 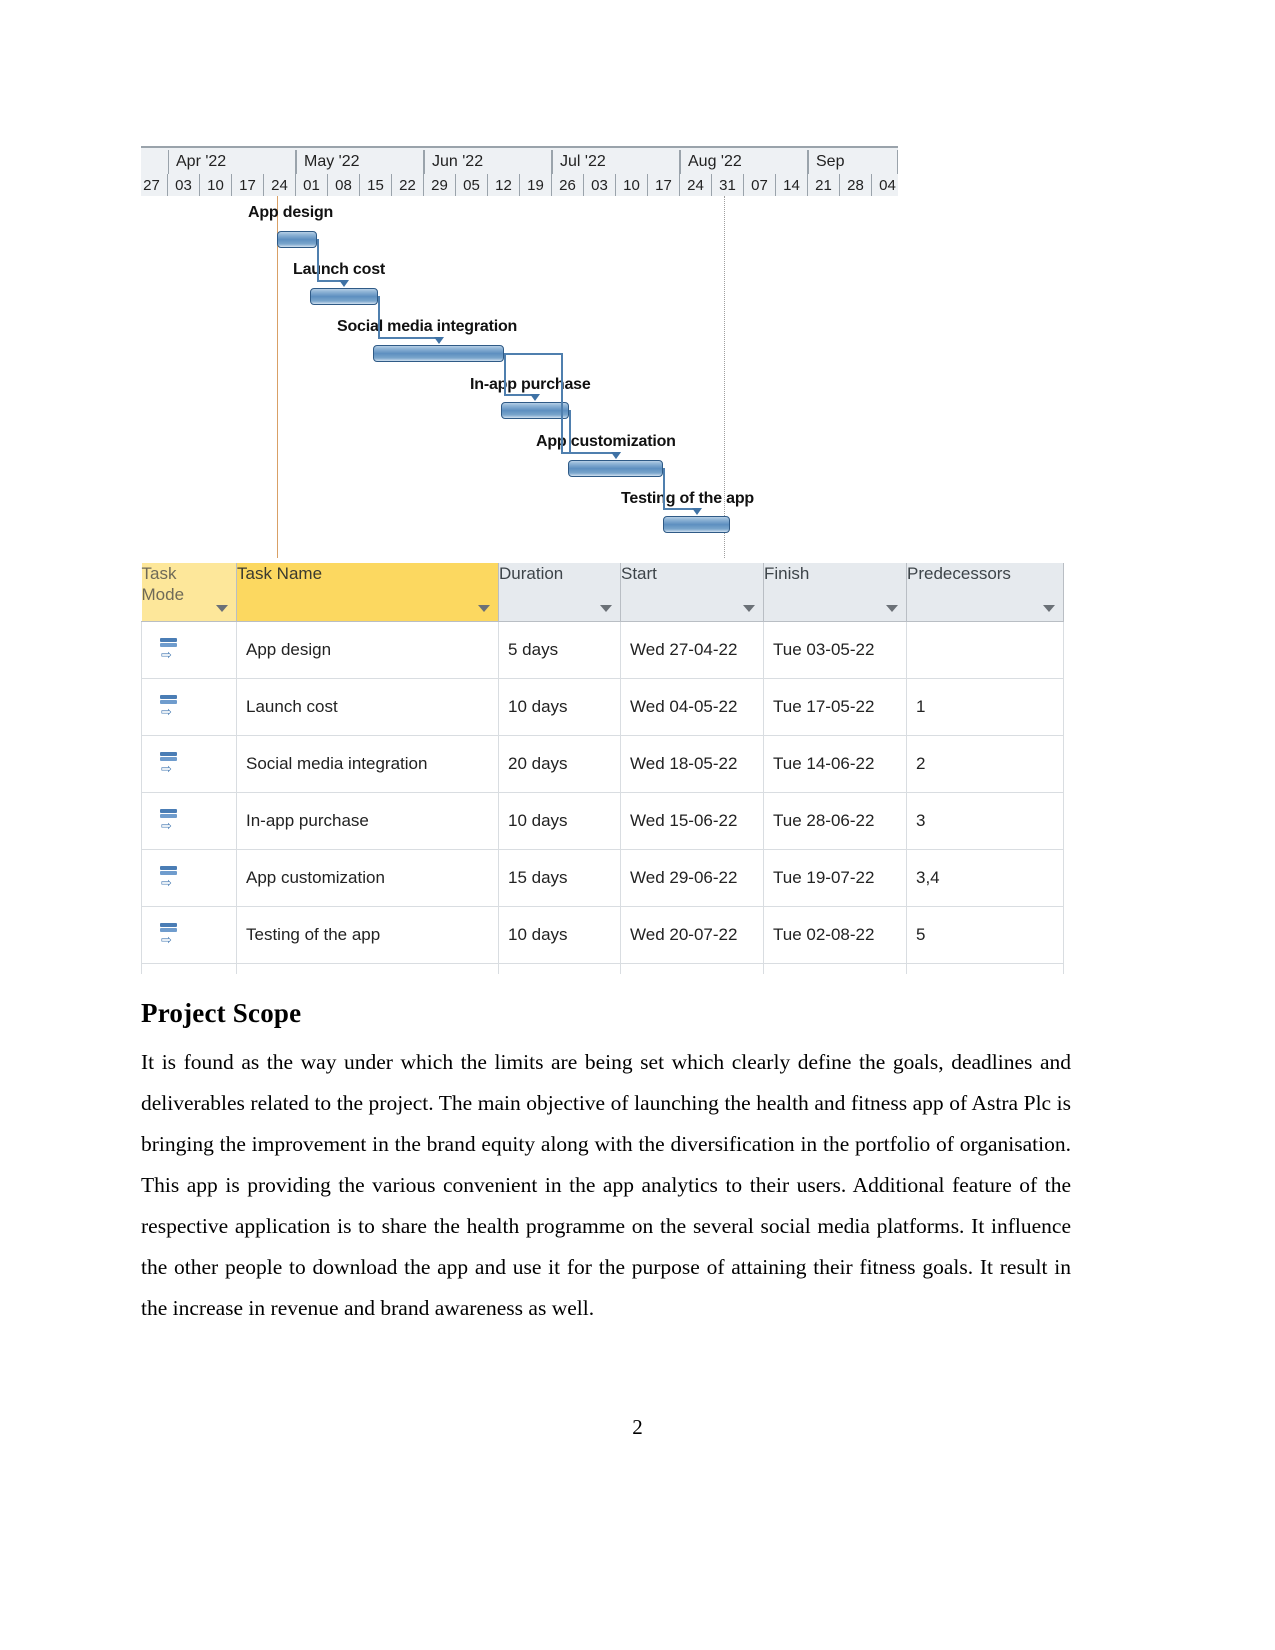 What do you see at coordinates (692, 592) in the screenshot?
I see `column-header-start: Start` at bounding box center [692, 592].